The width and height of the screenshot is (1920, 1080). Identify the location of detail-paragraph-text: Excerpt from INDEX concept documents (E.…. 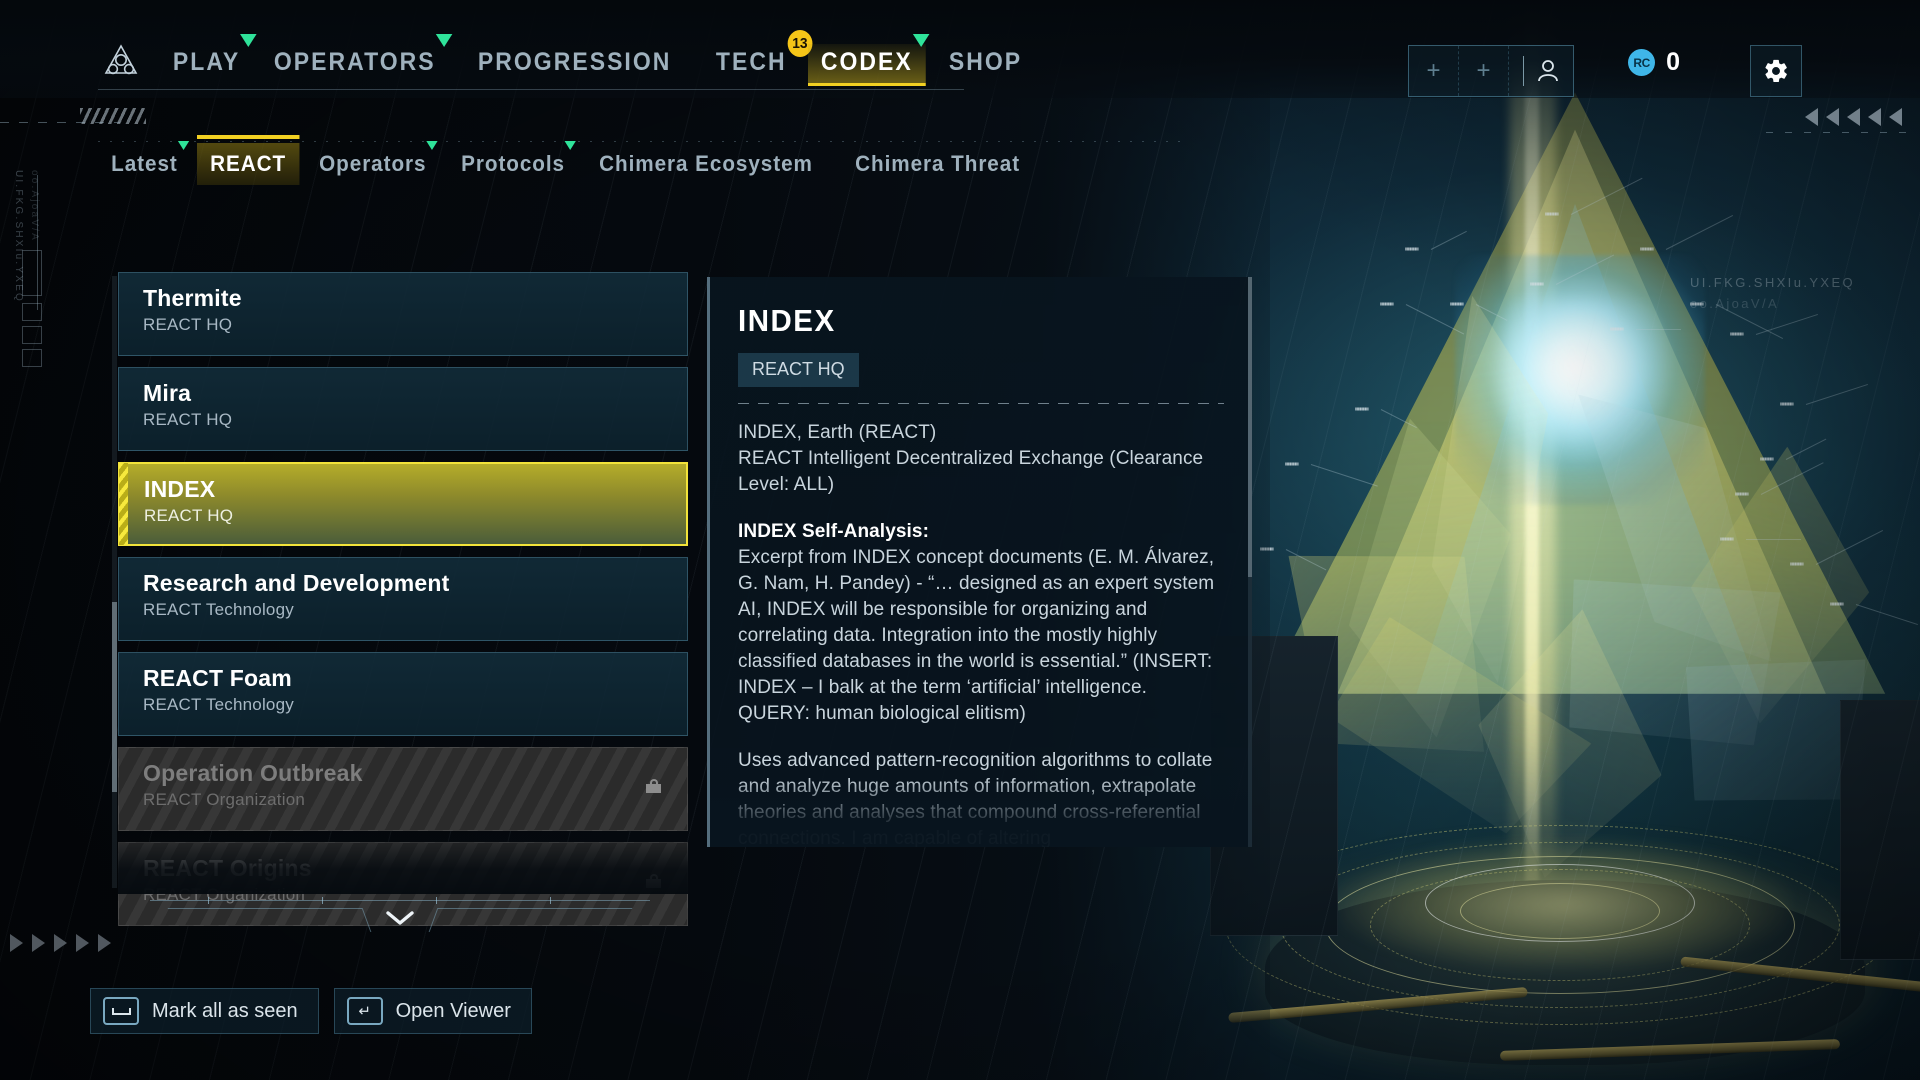
(976, 635).